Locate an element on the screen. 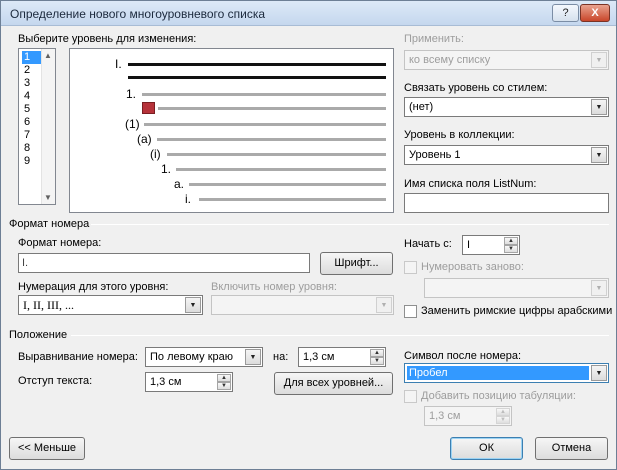 The image size is (617, 470). align-label: Выравнивание номера: is located at coordinates (78, 357).